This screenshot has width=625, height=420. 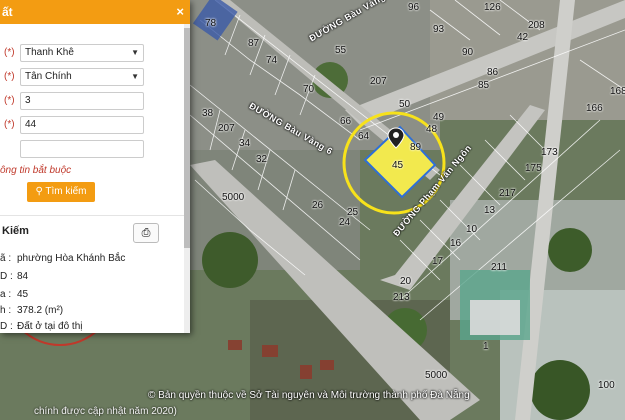 I want to click on parcel-label: 89, so click(x=416, y=147).